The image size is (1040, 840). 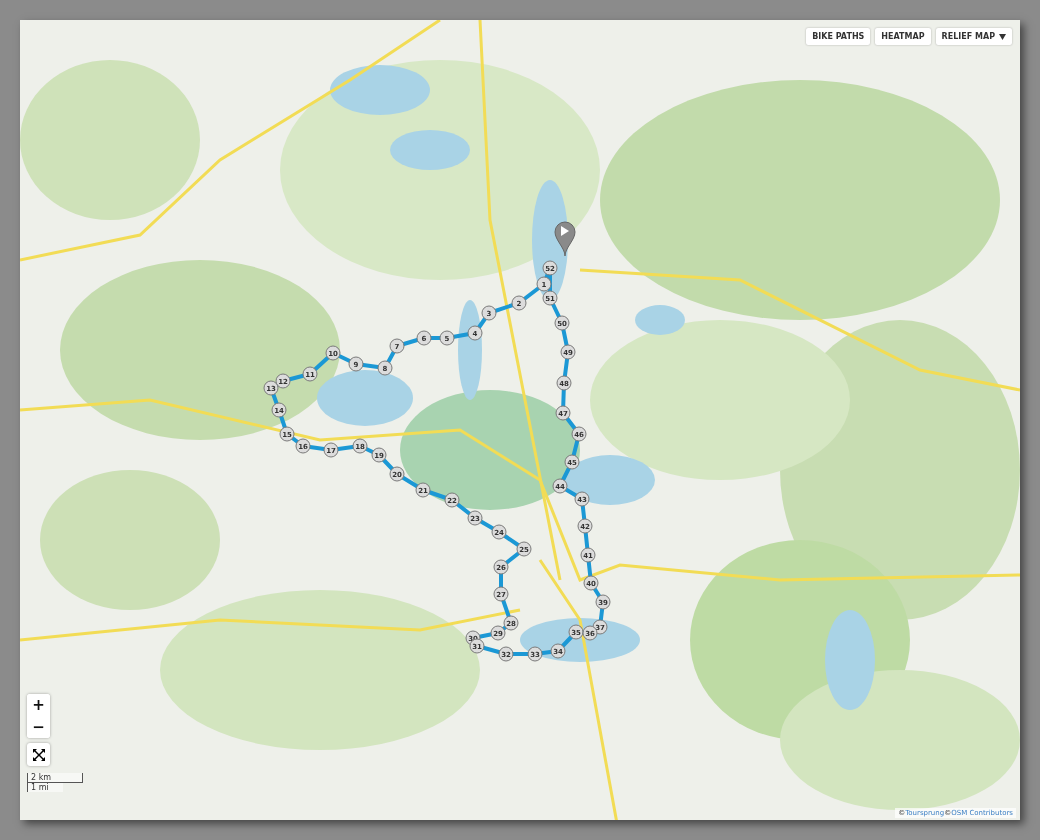 I want to click on zoom-out-button: −, so click(x=38, y=727).